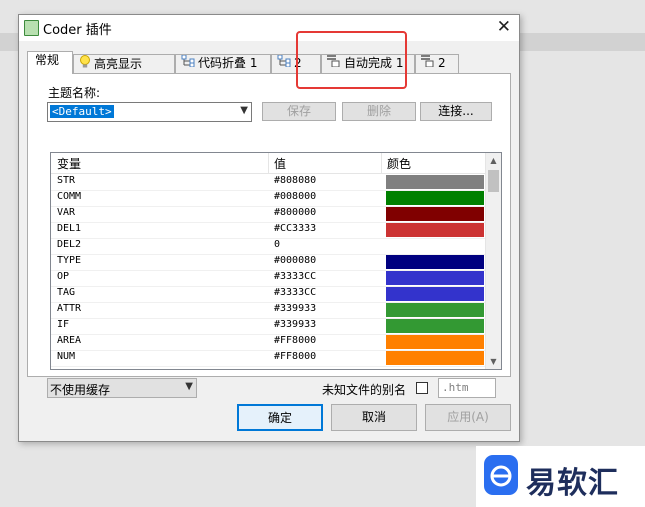  What do you see at coordinates (269, 310) in the screenshot?
I see `table-row: ATTR #339933` at bounding box center [269, 310].